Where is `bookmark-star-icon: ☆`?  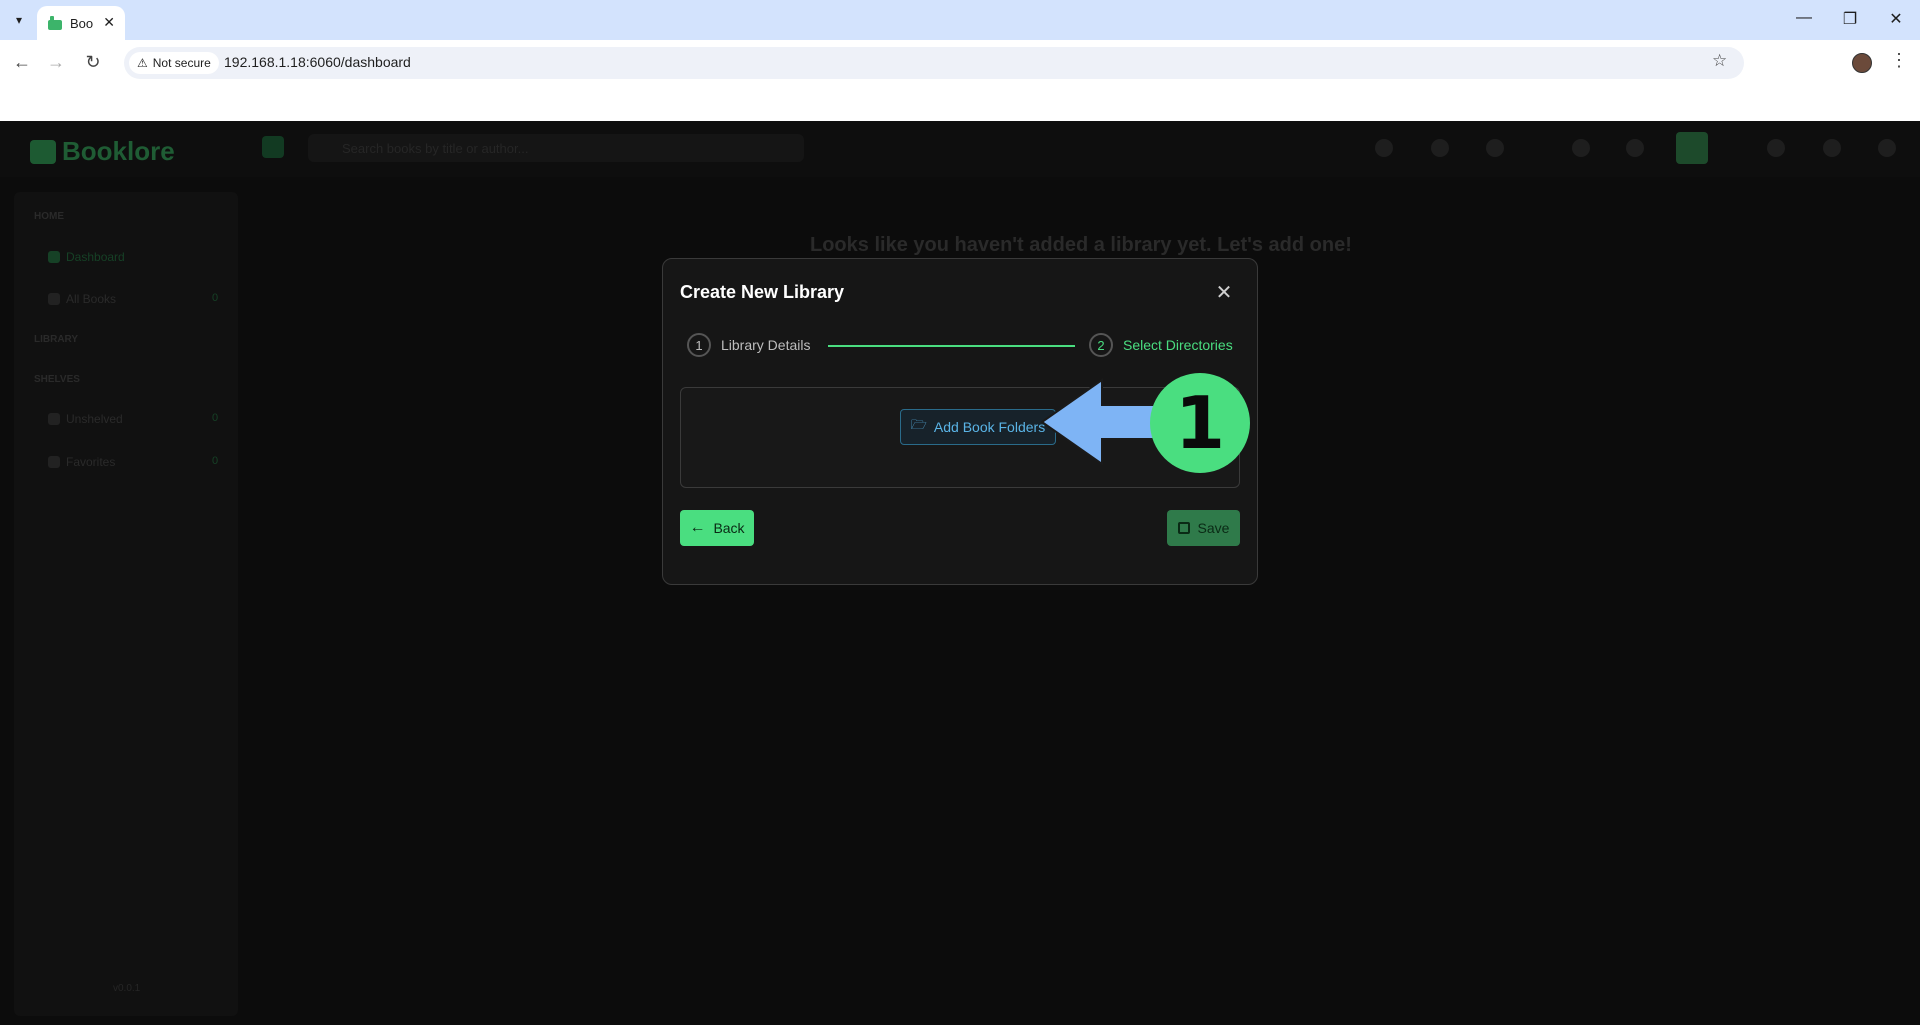 bookmark-star-icon: ☆ is located at coordinates (1719, 61).